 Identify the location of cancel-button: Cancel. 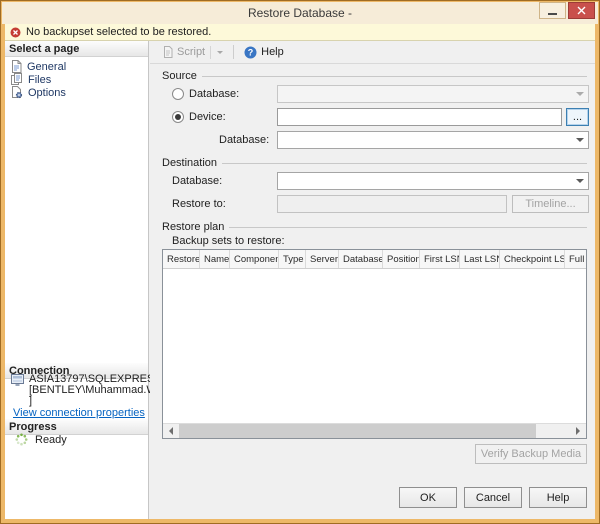
(493, 497).